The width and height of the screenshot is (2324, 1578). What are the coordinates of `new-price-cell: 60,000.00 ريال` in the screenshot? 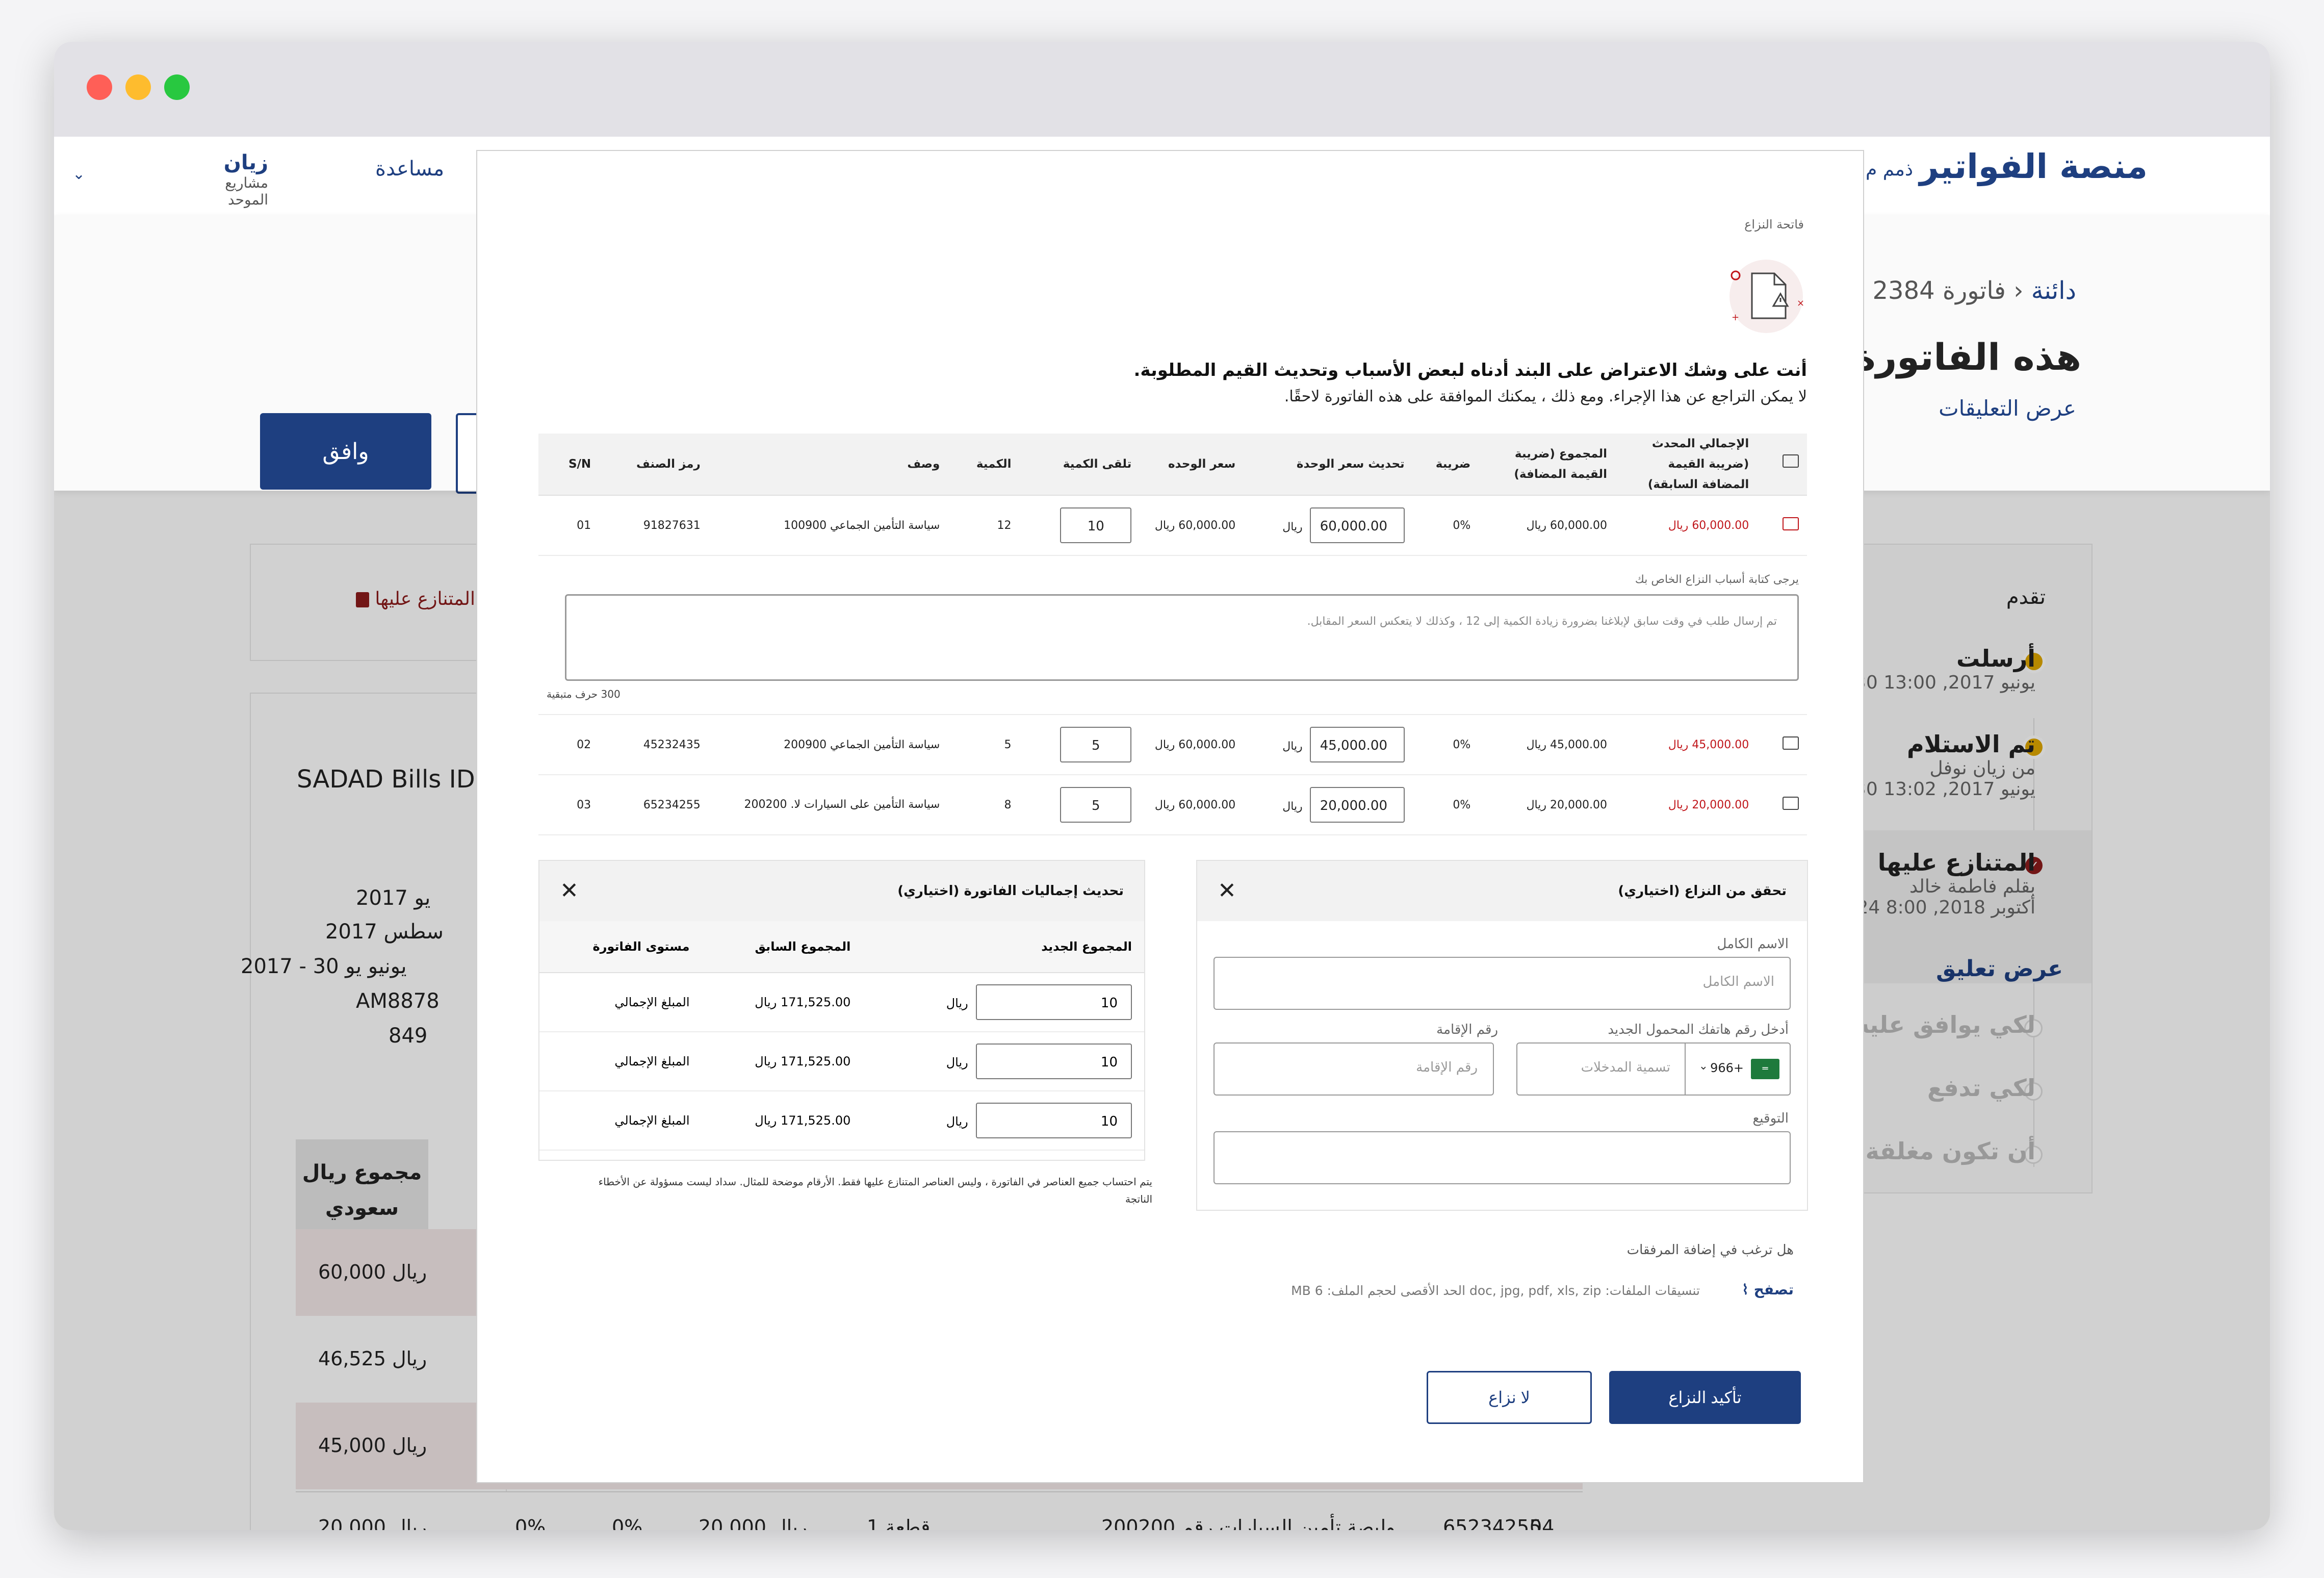 It's located at (1329, 525).